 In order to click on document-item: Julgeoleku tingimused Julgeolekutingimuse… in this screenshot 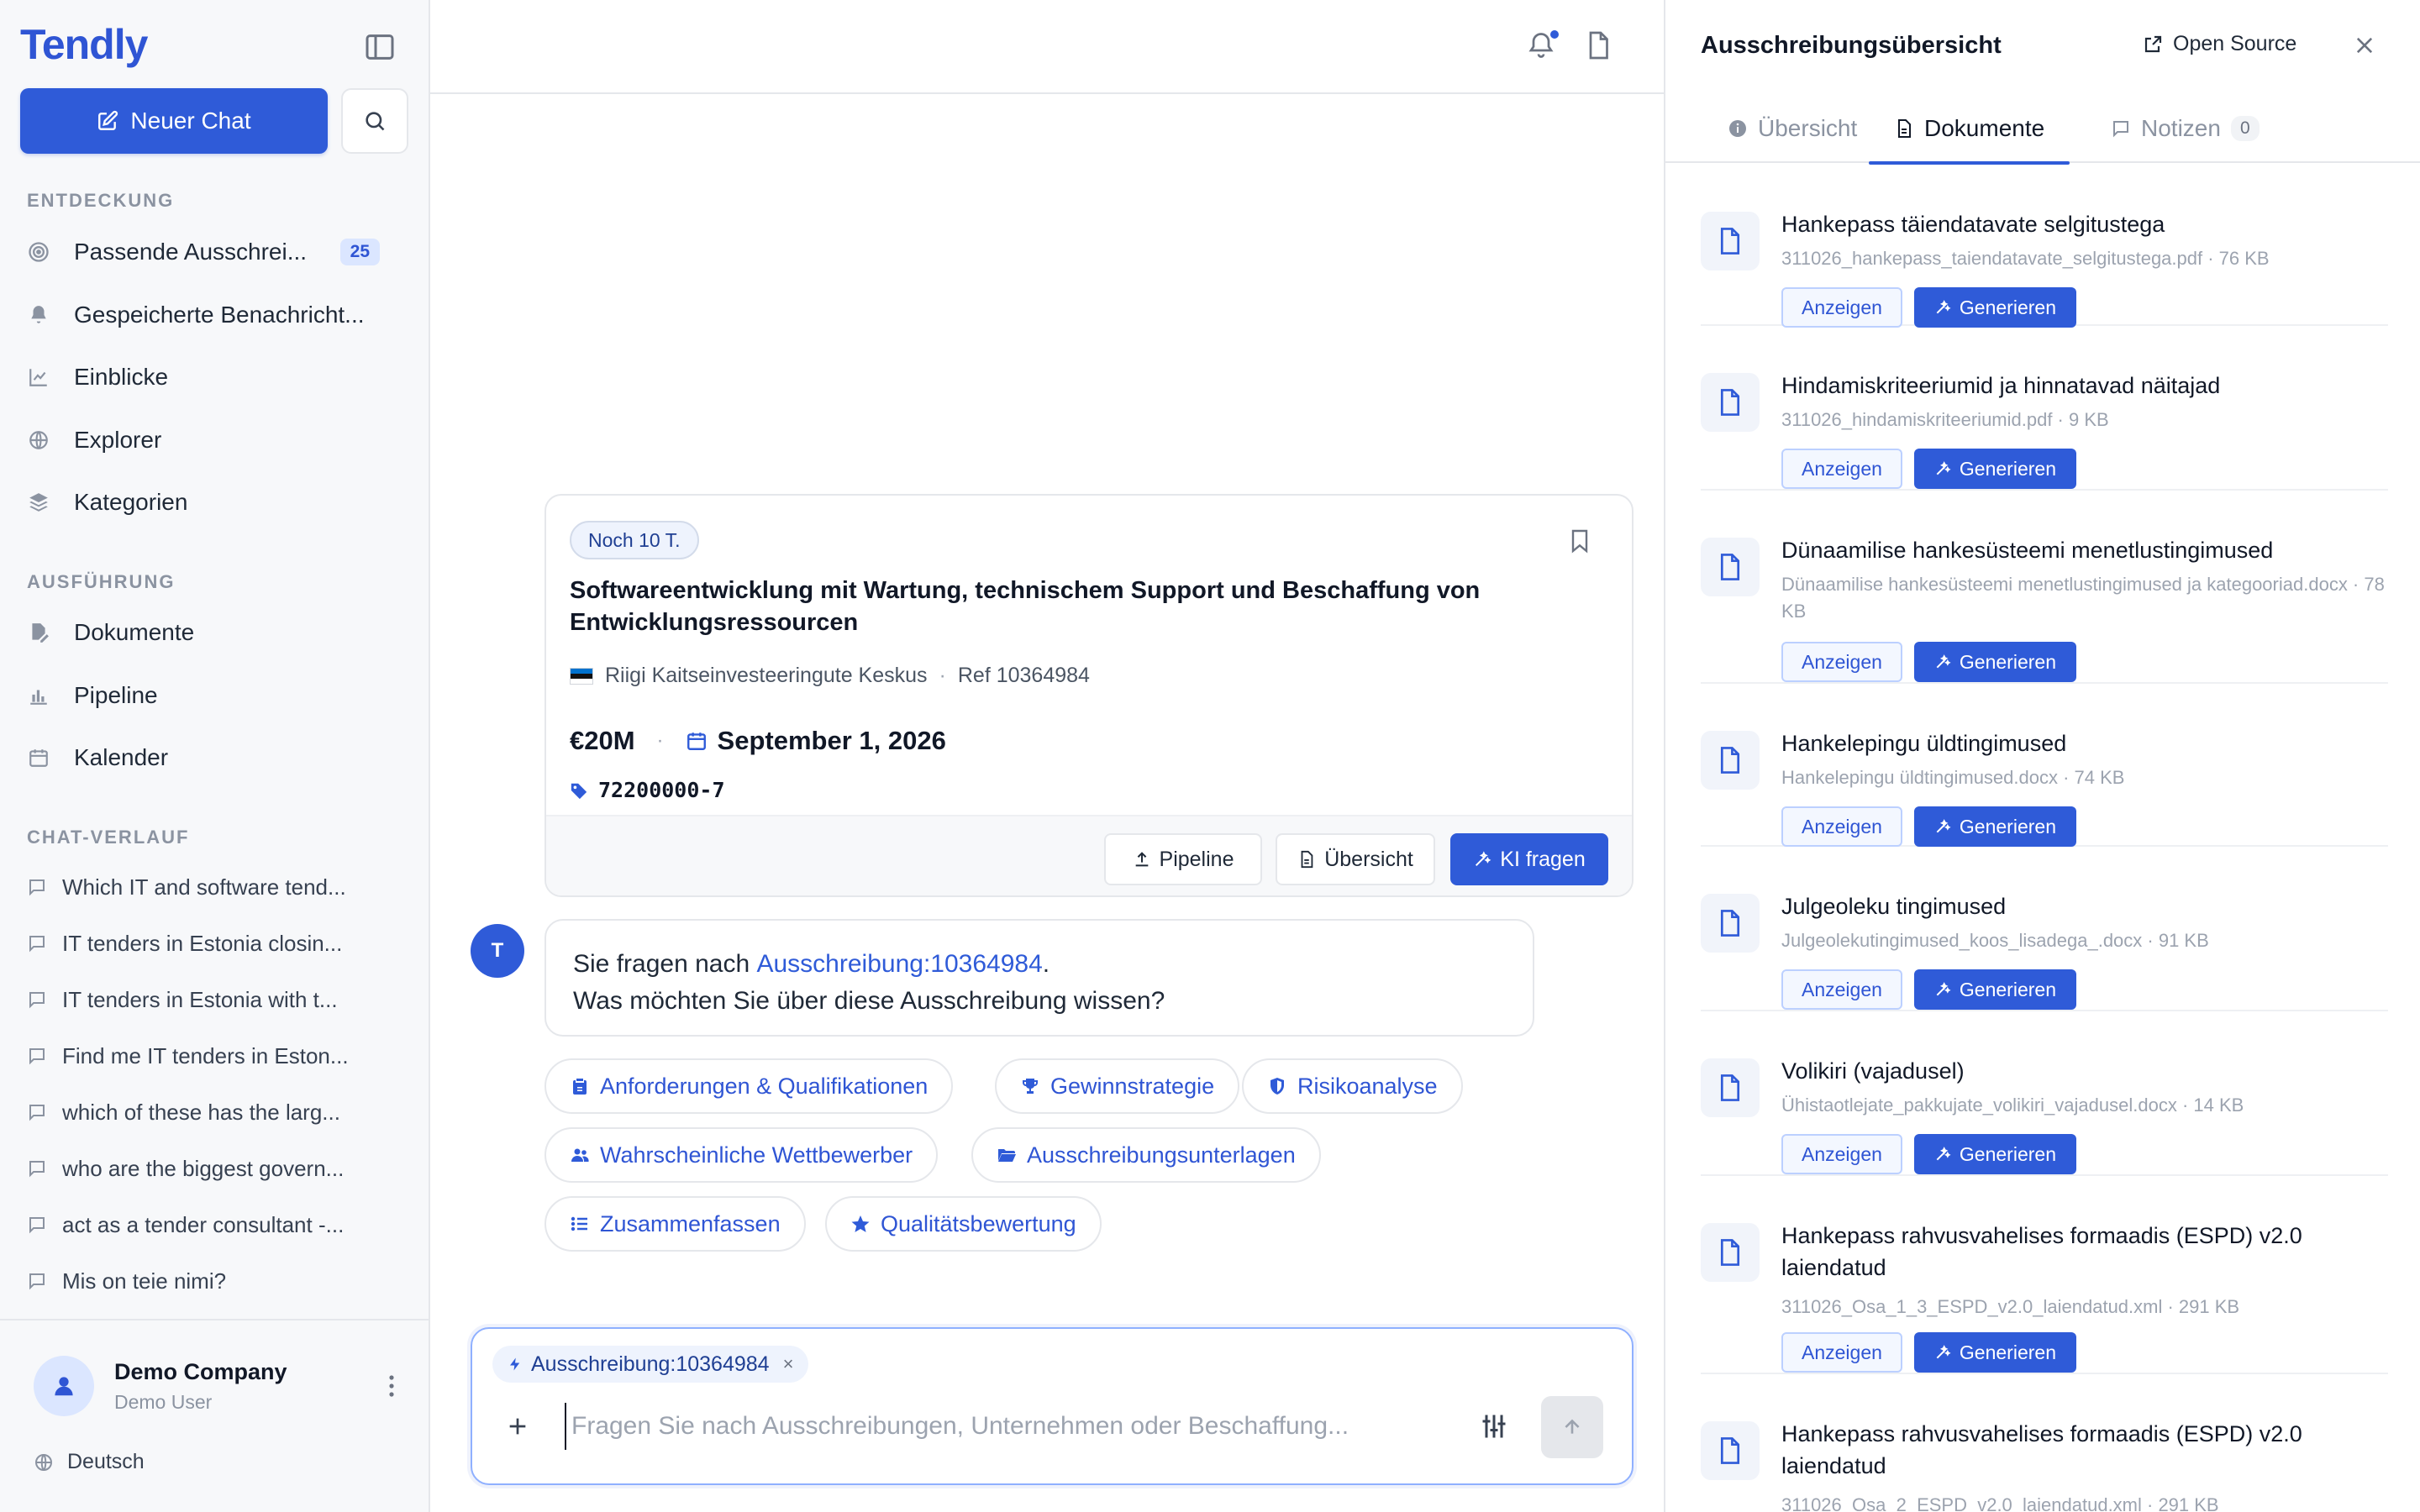, I will do `click(2044, 929)`.